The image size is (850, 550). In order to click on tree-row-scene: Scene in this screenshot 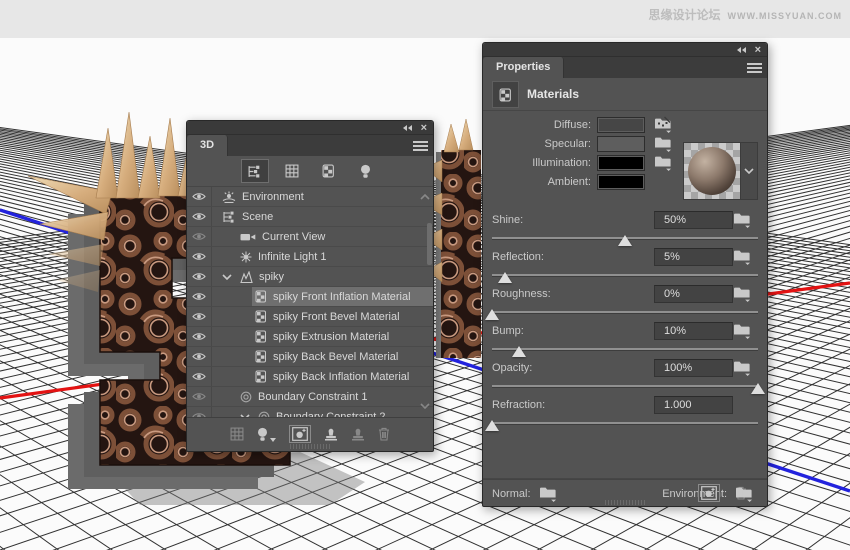, I will do `click(310, 217)`.